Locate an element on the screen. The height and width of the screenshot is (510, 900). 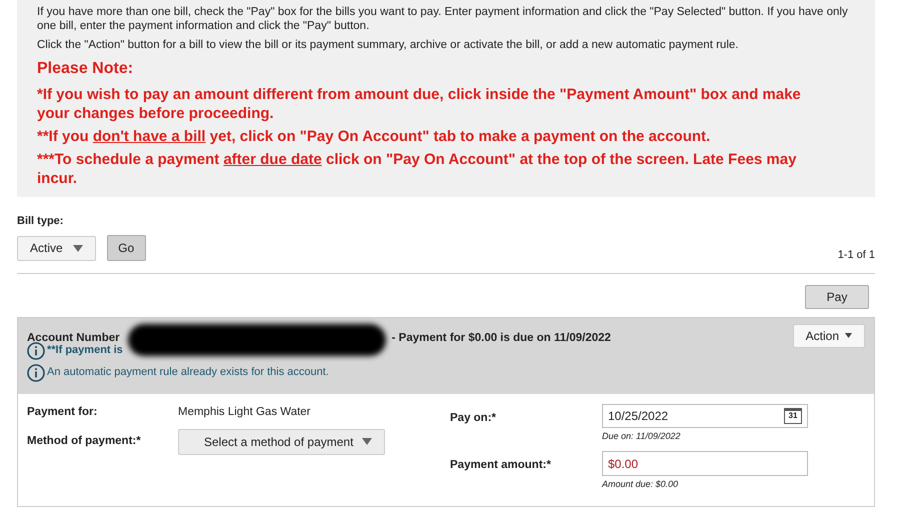
bill-type-label: Bill type: is located at coordinates (40, 221).